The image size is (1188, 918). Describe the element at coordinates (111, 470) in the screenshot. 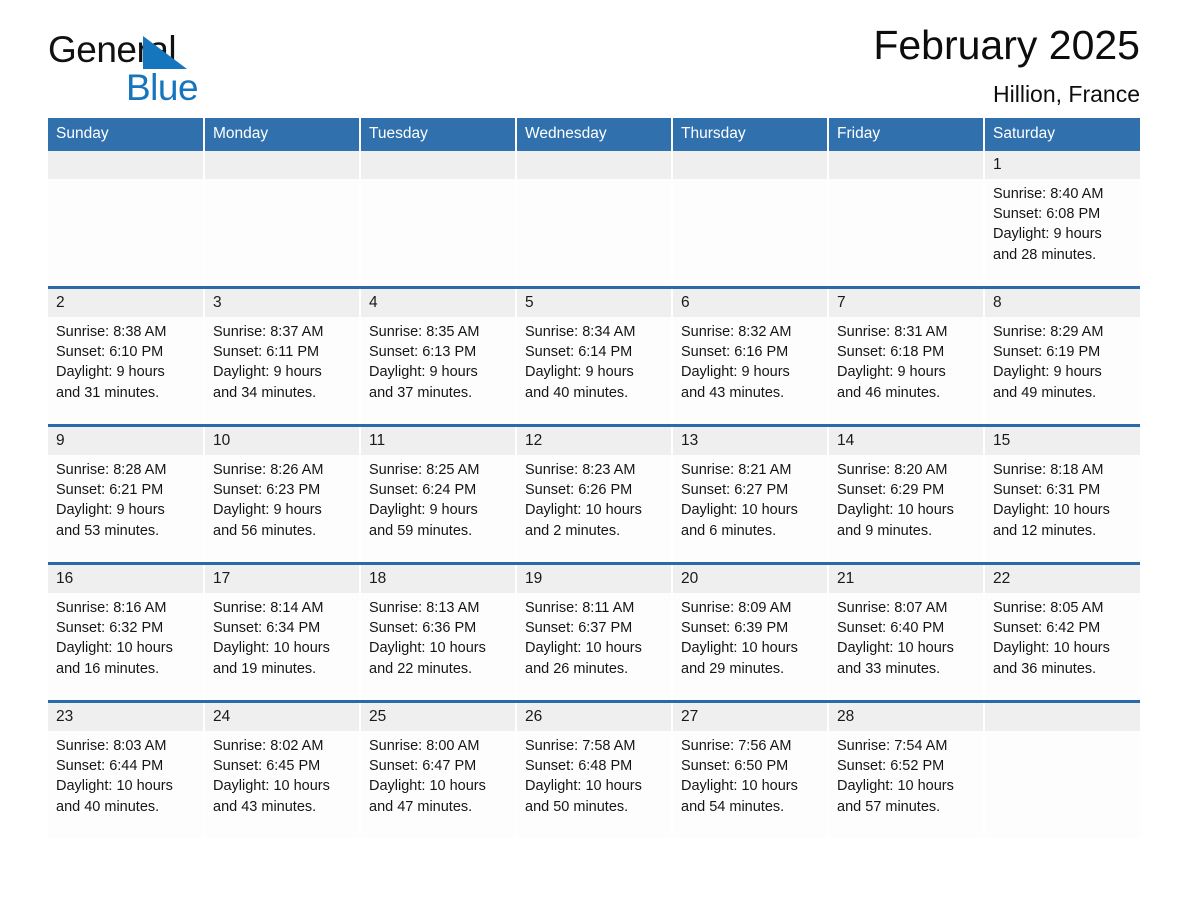

I see `sunrise-time: Sunrise: 8:28 AM` at that location.